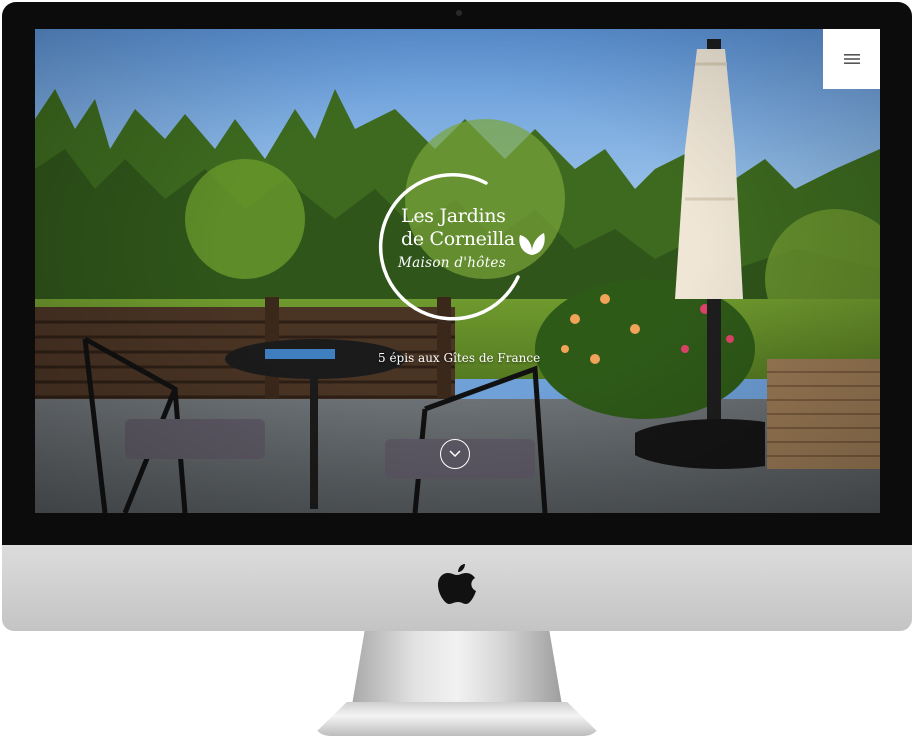 The image size is (914, 740). I want to click on camera-dot, so click(459, 13).